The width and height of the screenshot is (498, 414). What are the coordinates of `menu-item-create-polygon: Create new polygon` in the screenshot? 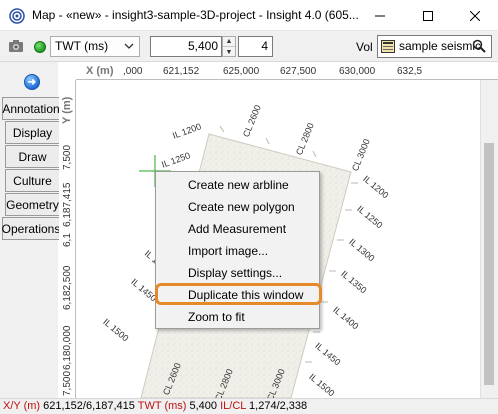 It's located at (241, 207).